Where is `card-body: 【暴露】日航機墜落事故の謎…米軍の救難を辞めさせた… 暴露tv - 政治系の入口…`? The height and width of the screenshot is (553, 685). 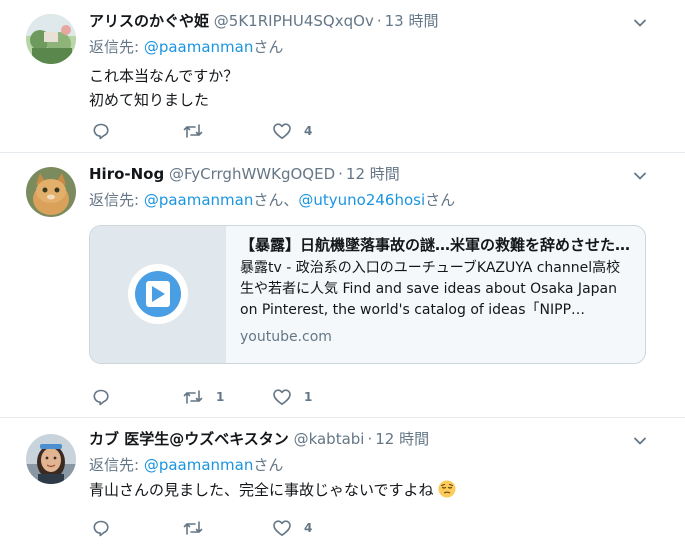
card-body: 【暴露】日航機墜落事故の謎…米軍の救難を辞めさせた… 暴露tv - 政治系の入口… is located at coordinates (436, 291).